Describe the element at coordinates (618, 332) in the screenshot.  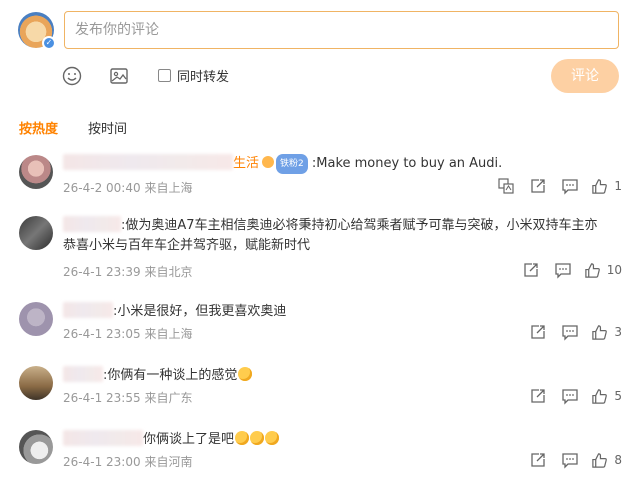
I see `like-count: 3` at that location.